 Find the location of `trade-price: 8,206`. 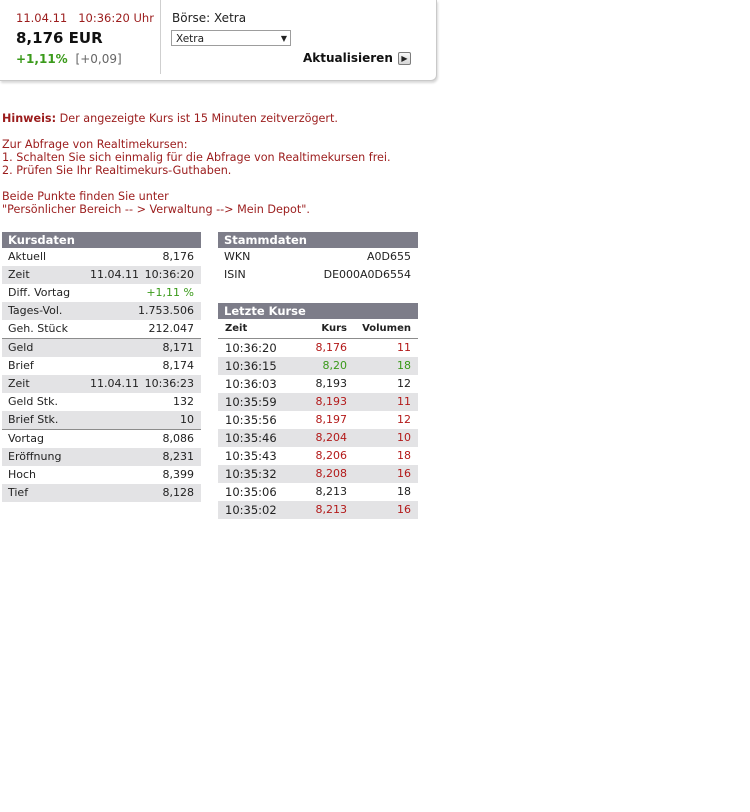

trade-price: 8,206 is located at coordinates (331, 455).